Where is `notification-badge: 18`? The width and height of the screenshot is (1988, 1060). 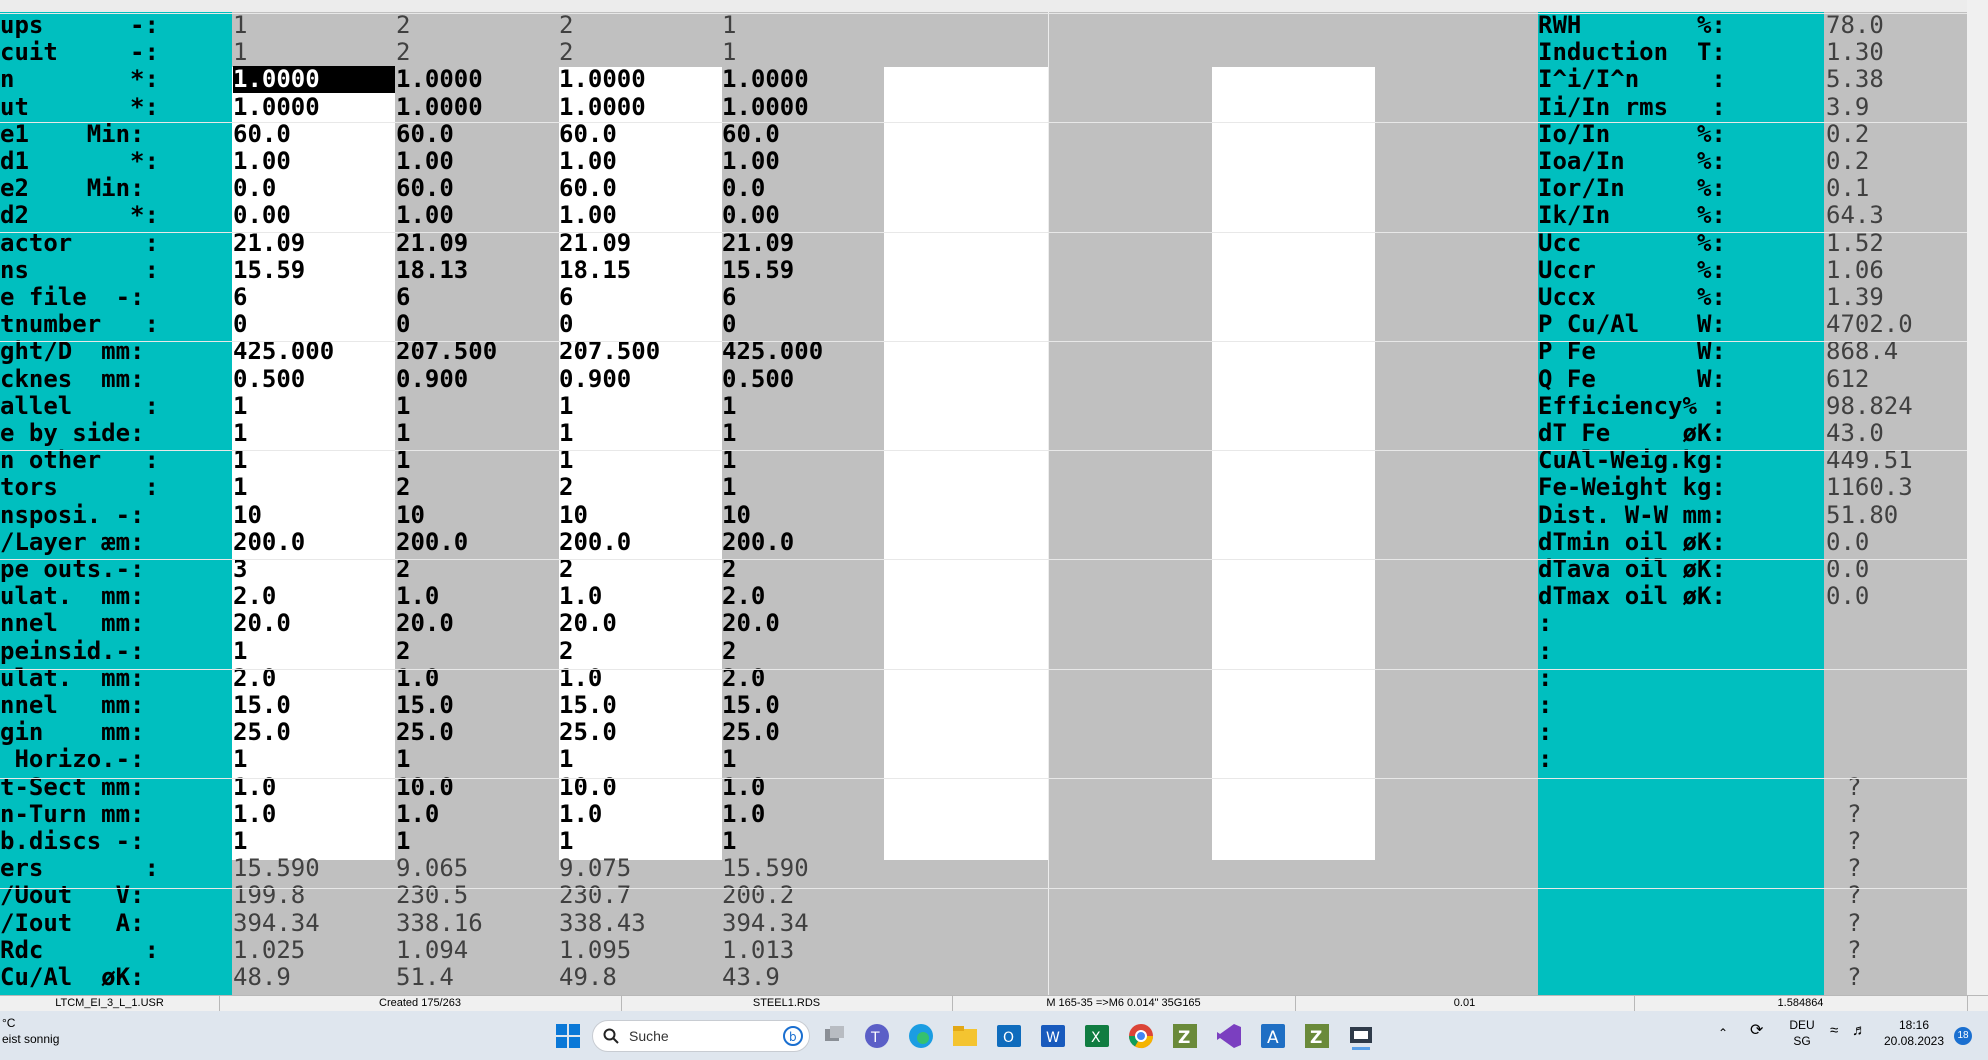
notification-badge: 18 is located at coordinates (1963, 1036).